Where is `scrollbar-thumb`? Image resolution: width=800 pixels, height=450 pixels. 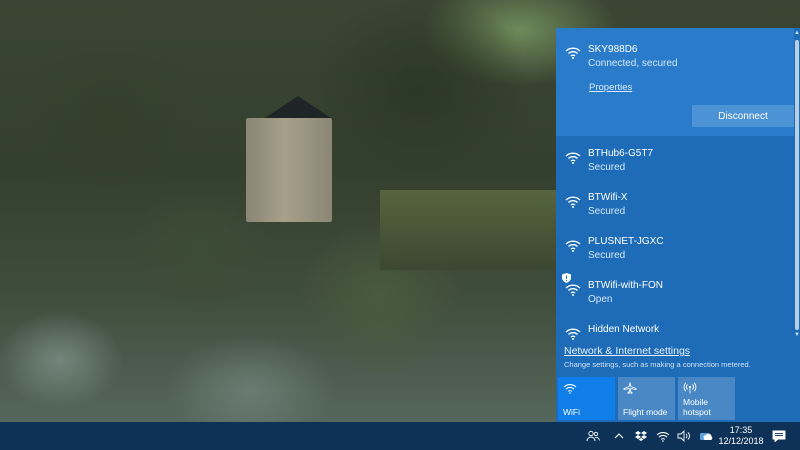
scrollbar-thumb is located at coordinates (797, 185).